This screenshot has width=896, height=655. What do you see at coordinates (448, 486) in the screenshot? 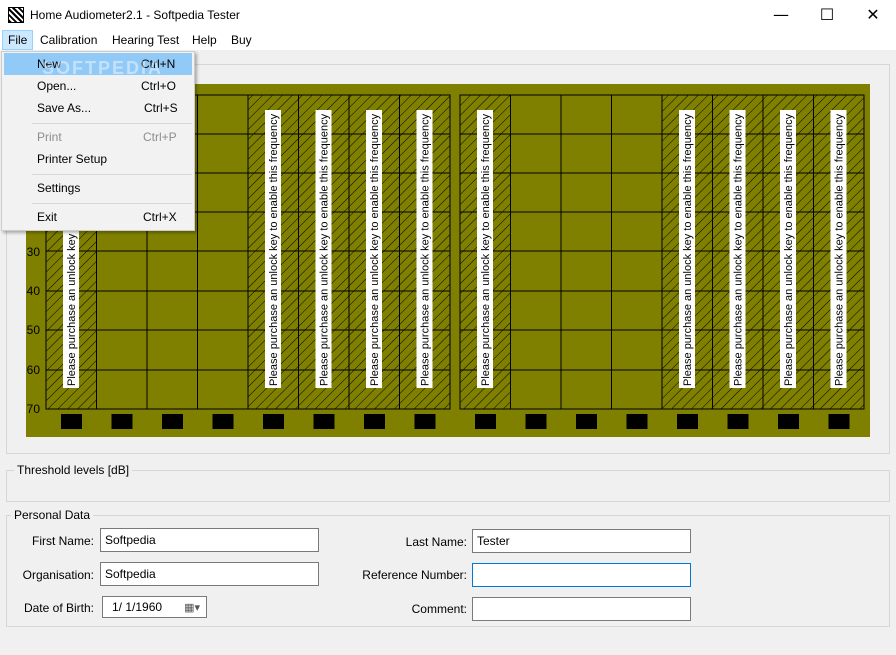
I see `threshold-group` at bounding box center [448, 486].